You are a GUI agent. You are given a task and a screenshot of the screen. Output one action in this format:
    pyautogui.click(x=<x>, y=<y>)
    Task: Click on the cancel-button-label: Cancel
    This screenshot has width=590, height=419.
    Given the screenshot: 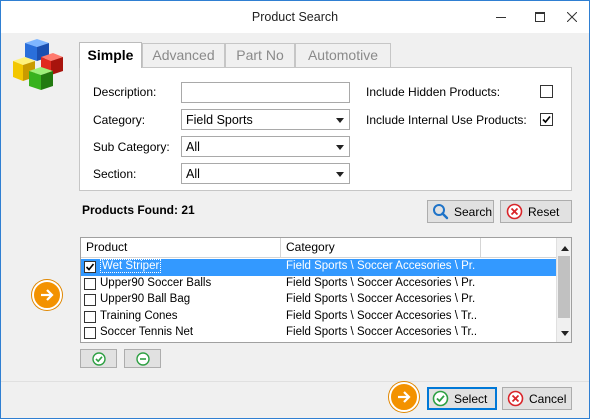 What is the action you would take?
    pyautogui.click(x=548, y=398)
    